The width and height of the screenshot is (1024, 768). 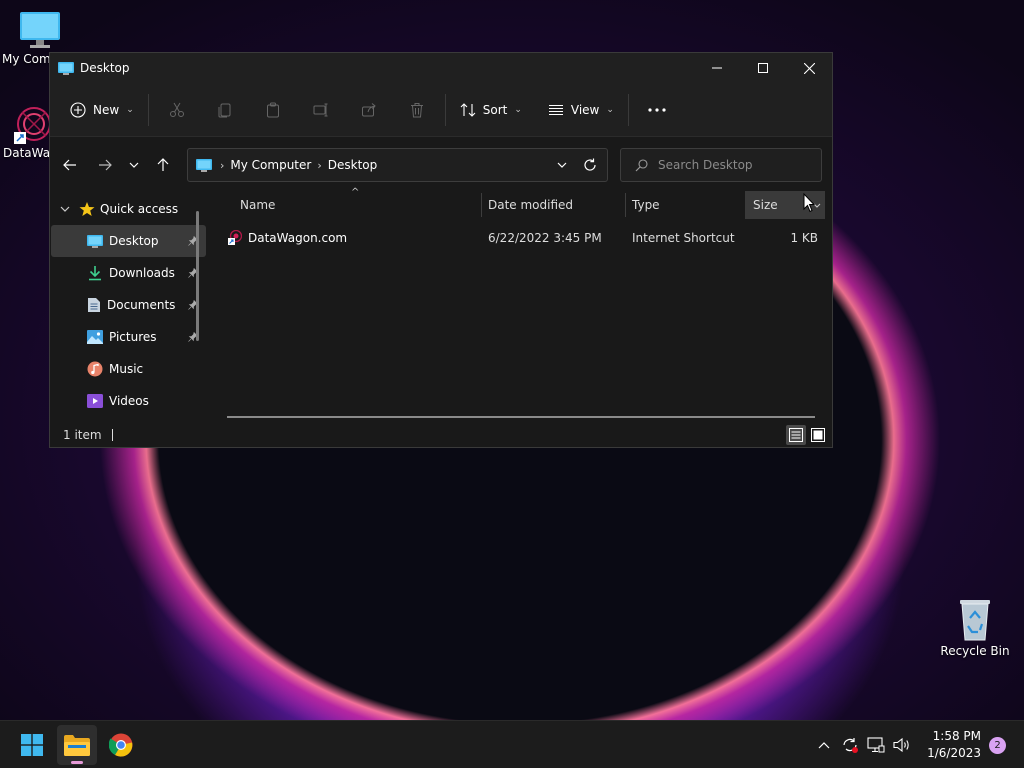 What do you see at coordinates (518, 109) in the screenshot?
I see `chevron-down-icon: ⌄` at bounding box center [518, 109].